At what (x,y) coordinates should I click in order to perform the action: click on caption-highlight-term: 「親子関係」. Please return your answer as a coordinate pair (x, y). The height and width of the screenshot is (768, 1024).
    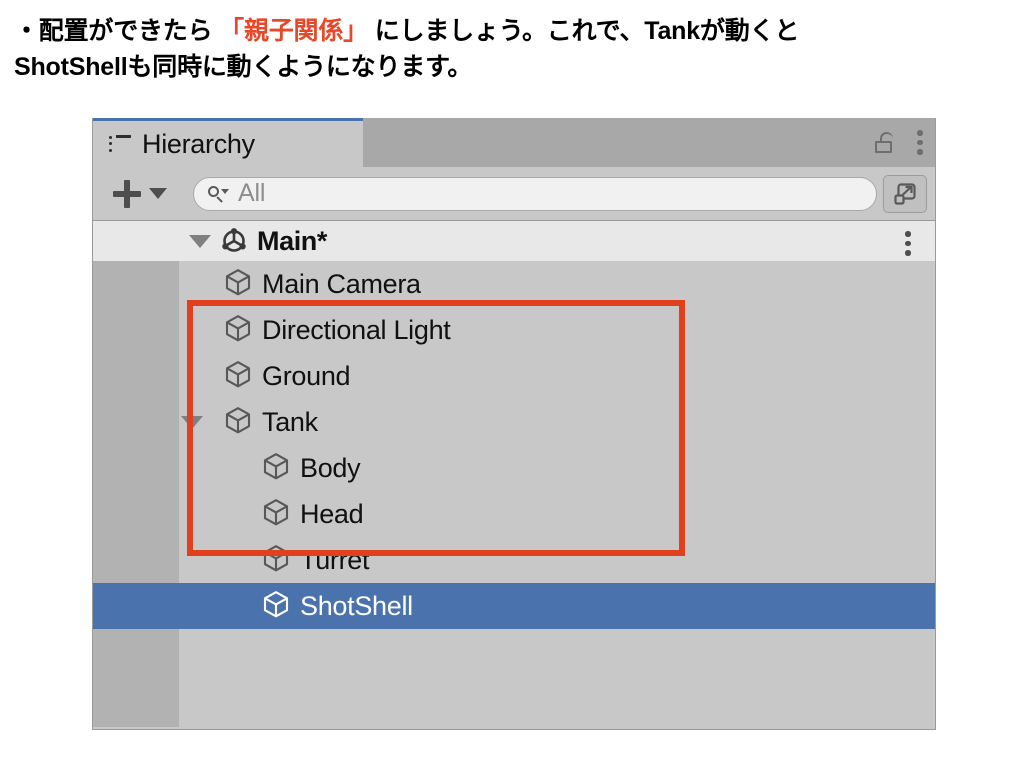
    Looking at the image, I should click on (293, 31).